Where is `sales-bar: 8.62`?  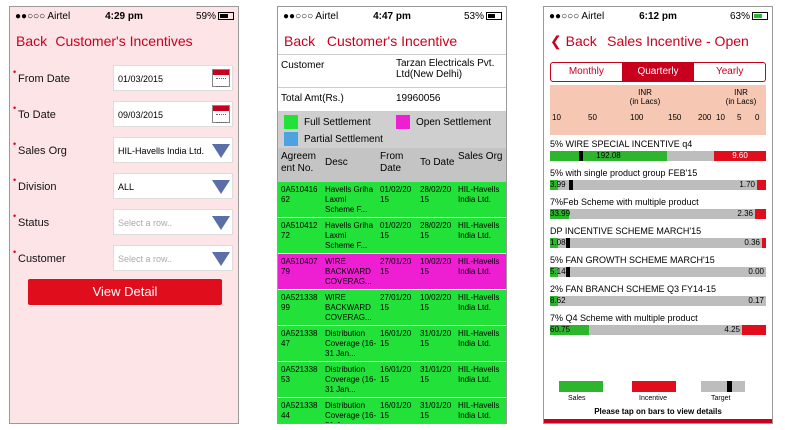 sales-bar: 8.62 is located at coordinates (558, 301).